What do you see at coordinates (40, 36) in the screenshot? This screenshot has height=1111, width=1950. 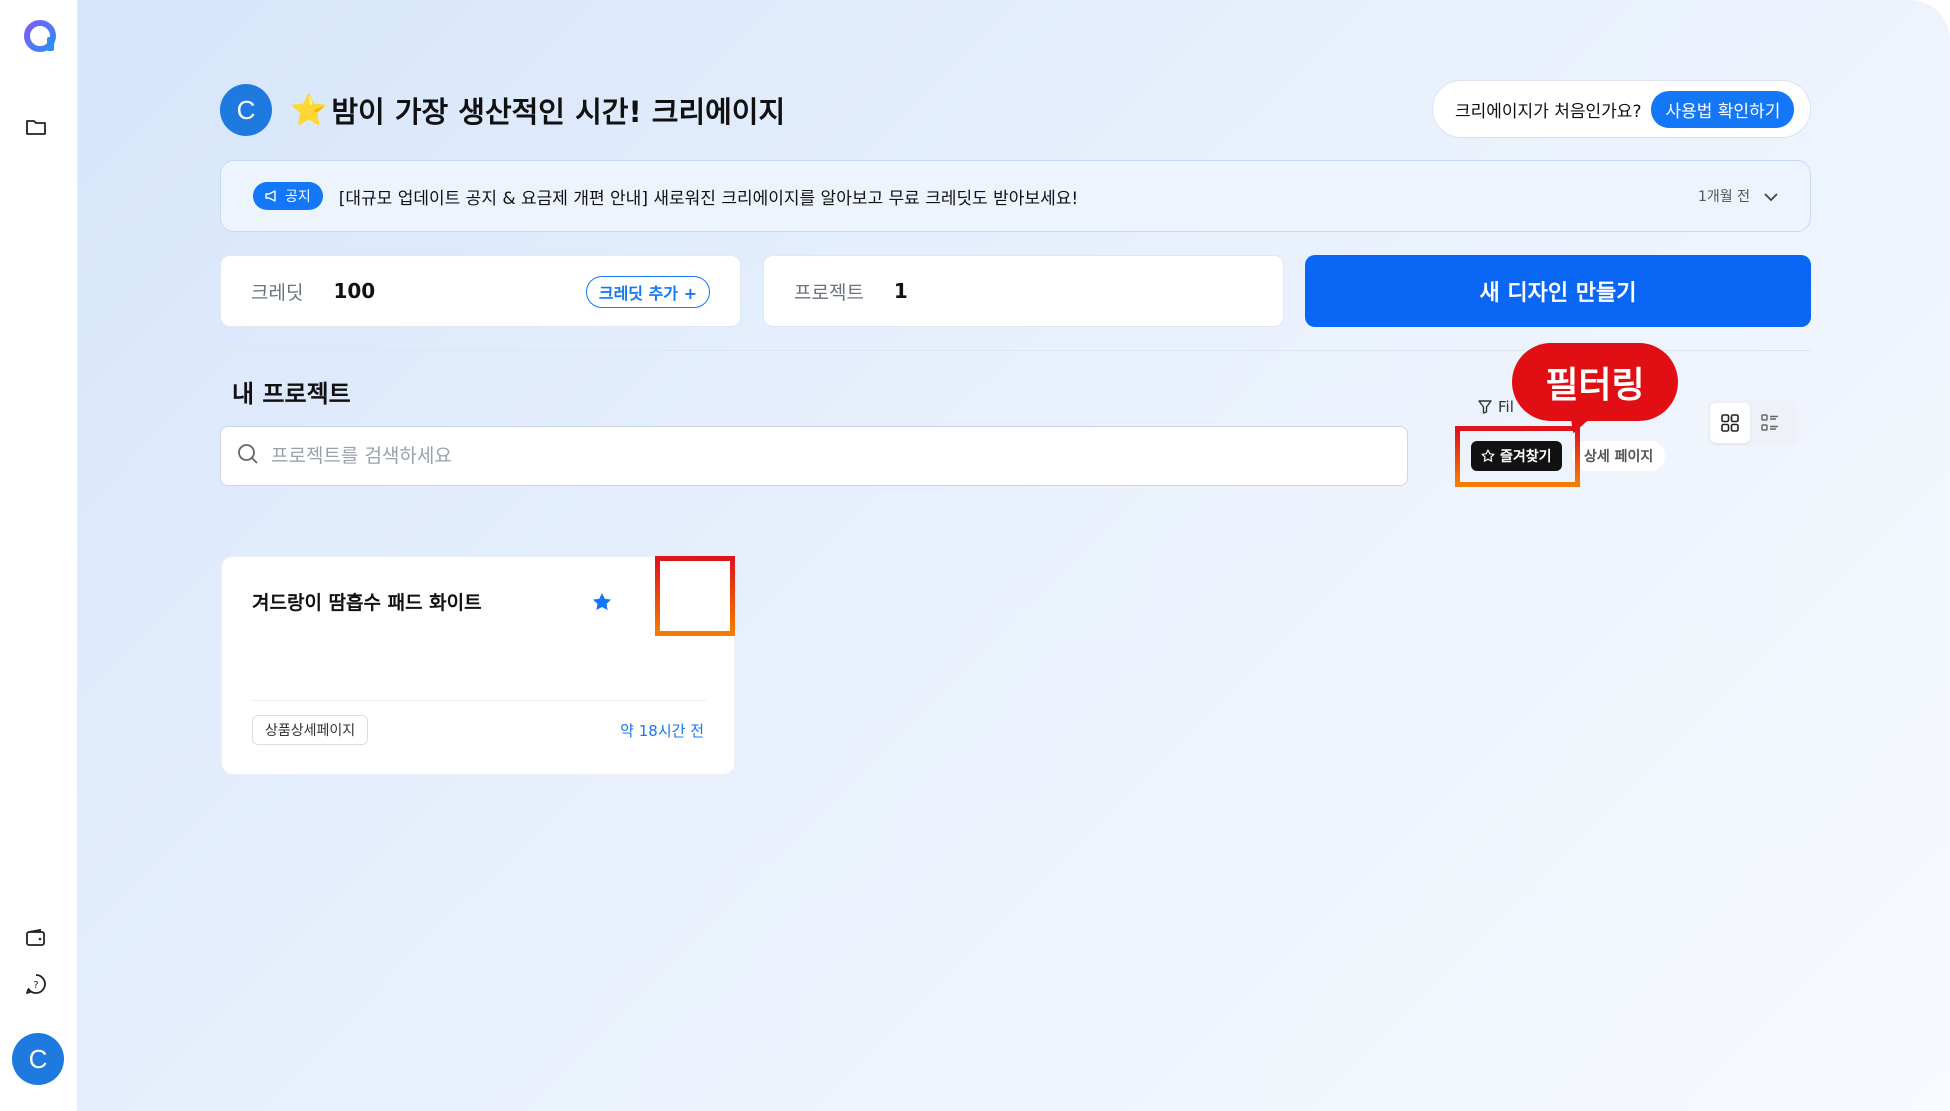 I see `app-logo-icon` at bounding box center [40, 36].